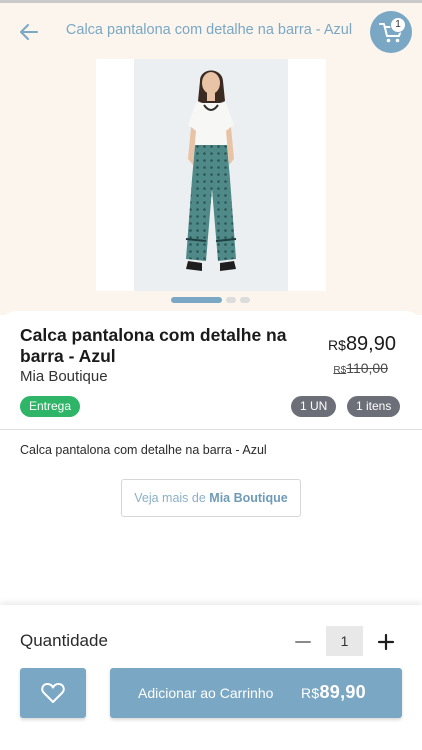 Image resolution: width=422 pixels, height=750 pixels. What do you see at coordinates (64, 640) in the screenshot?
I see `quantity-label: Quantidade` at bounding box center [64, 640].